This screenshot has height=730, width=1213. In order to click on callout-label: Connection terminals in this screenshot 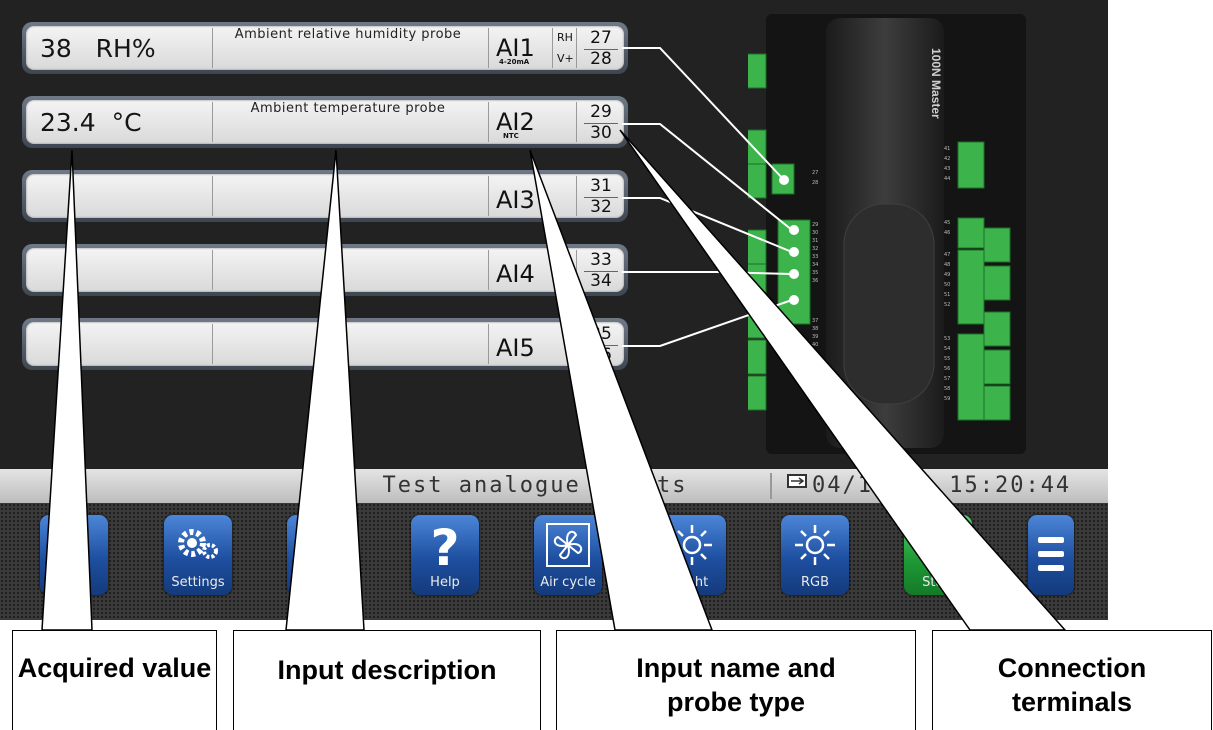, I will do `click(1072, 685)`.